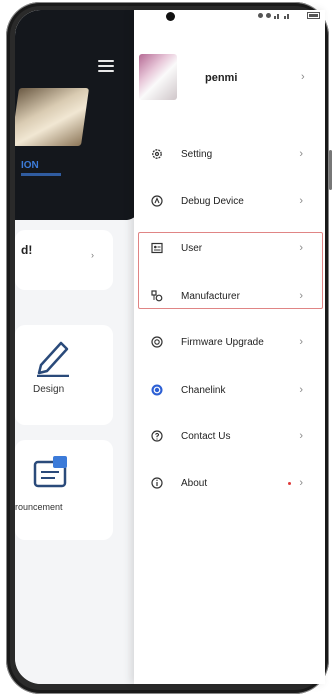 This screenshot has height=697, width=335. I want to click on menu-item-firmware-upgrade: Firmware Upgrade ›, so click(229, 342).